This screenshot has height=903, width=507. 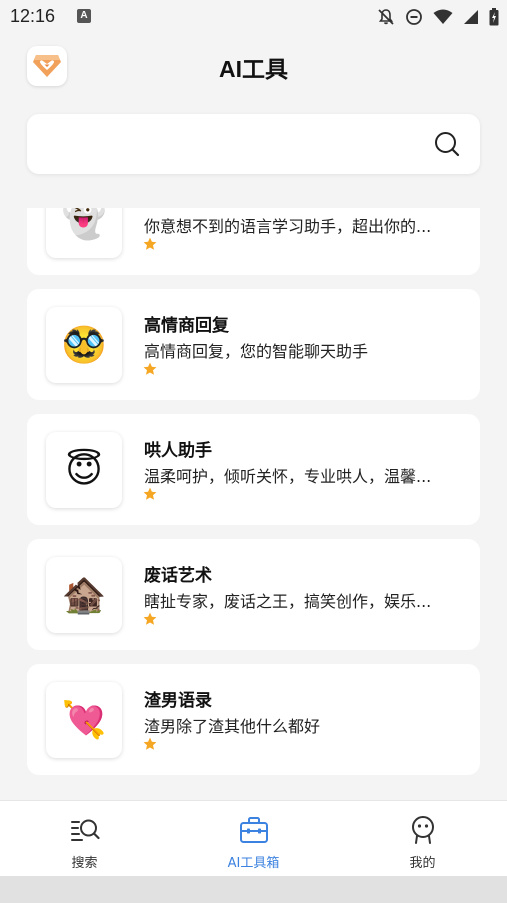 I want to click on search-icon, so click(x=447, y=144).